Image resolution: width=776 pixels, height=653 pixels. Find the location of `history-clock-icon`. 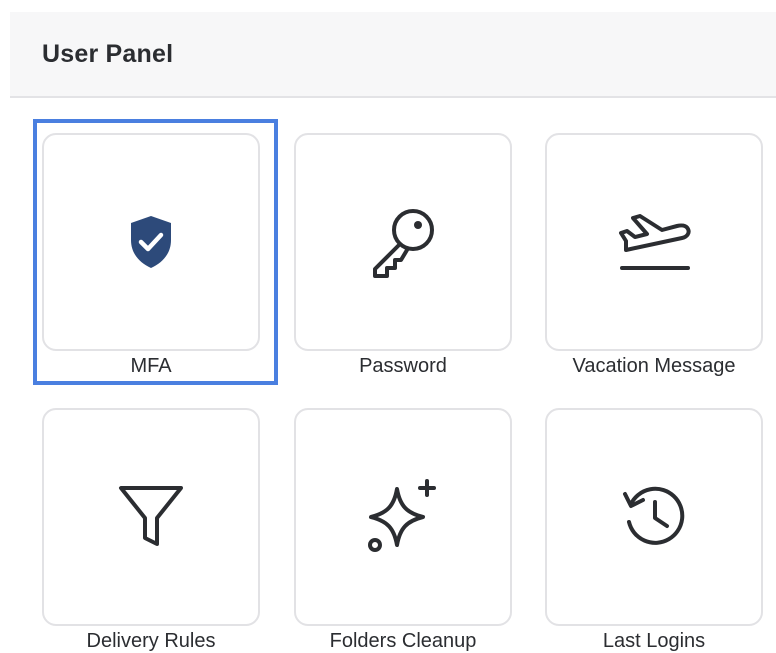

history-clock-icon is located at coordinates (654, 517).